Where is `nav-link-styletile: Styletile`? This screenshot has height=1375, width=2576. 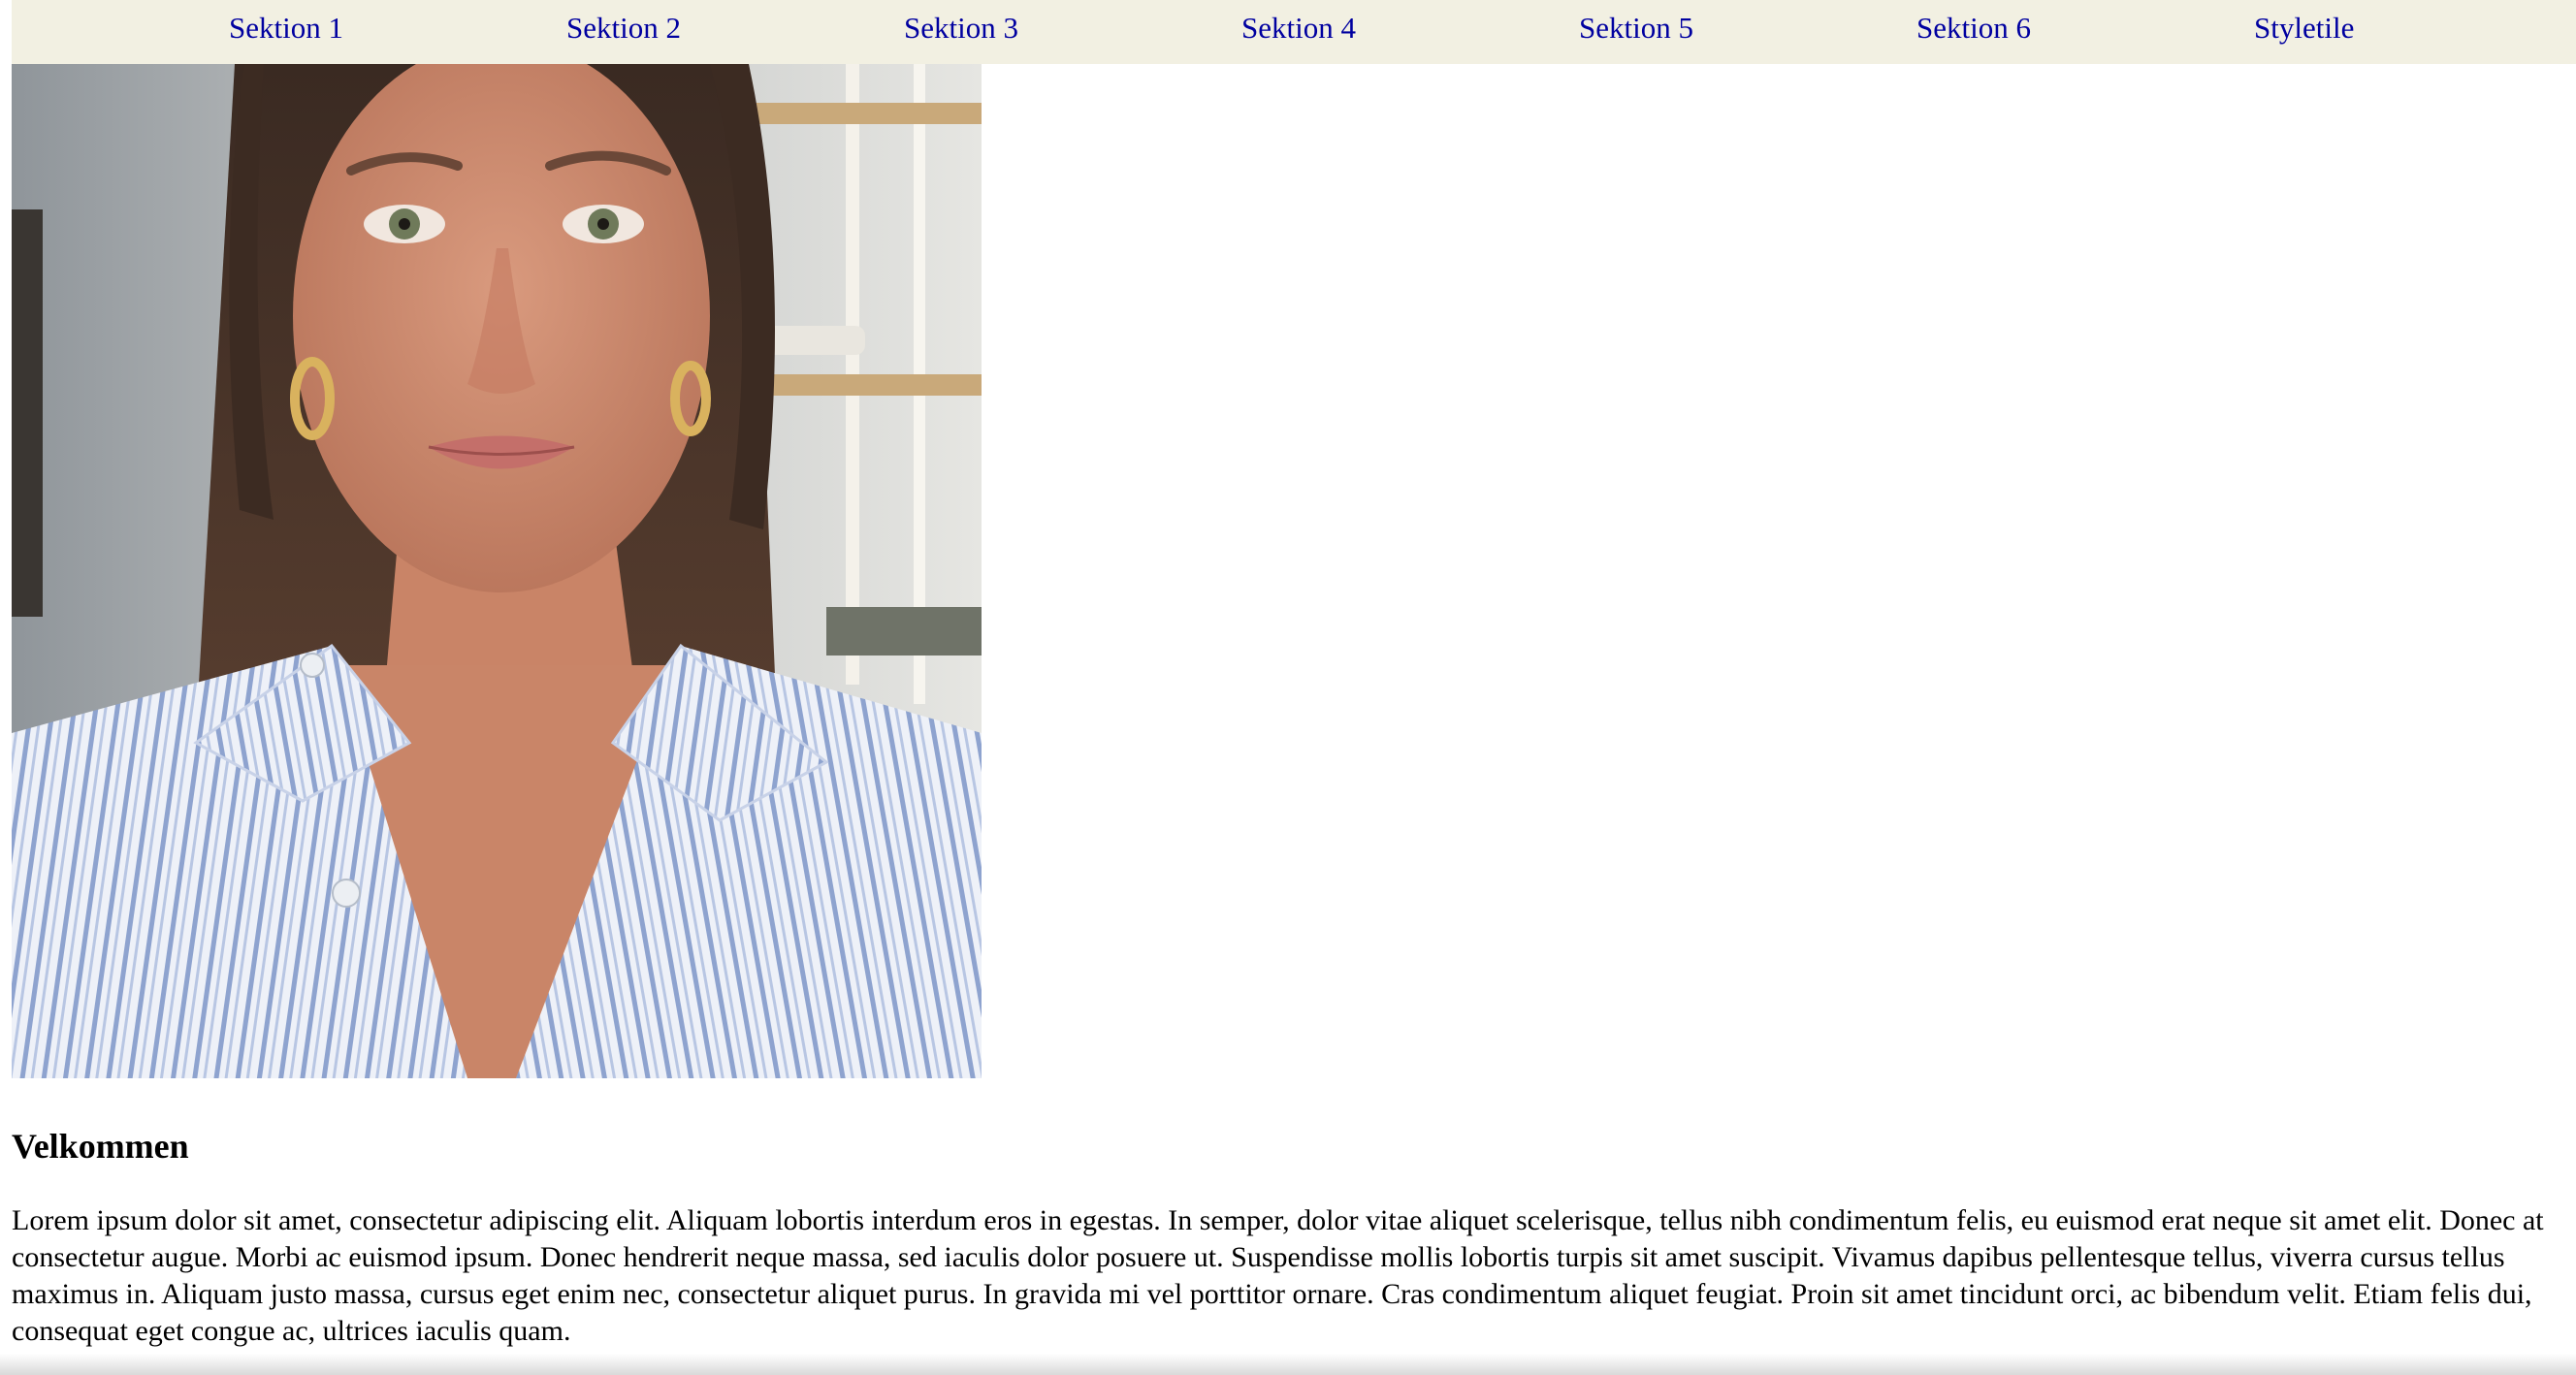
nav-link-styletile: Styletile is located at coordinates (2304, 28).